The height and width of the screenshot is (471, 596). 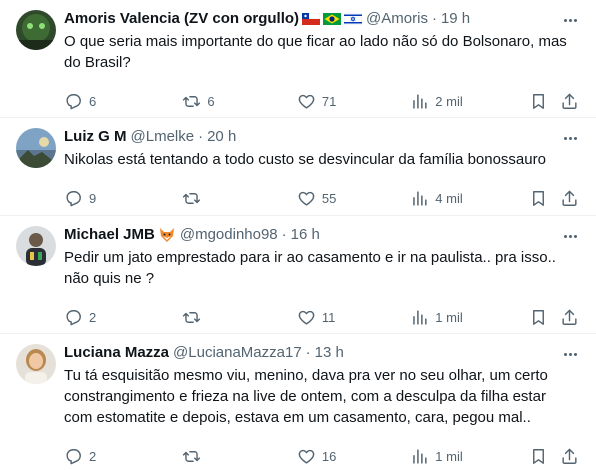 I want to click on like-button: 71, so click(x=353, y=101).